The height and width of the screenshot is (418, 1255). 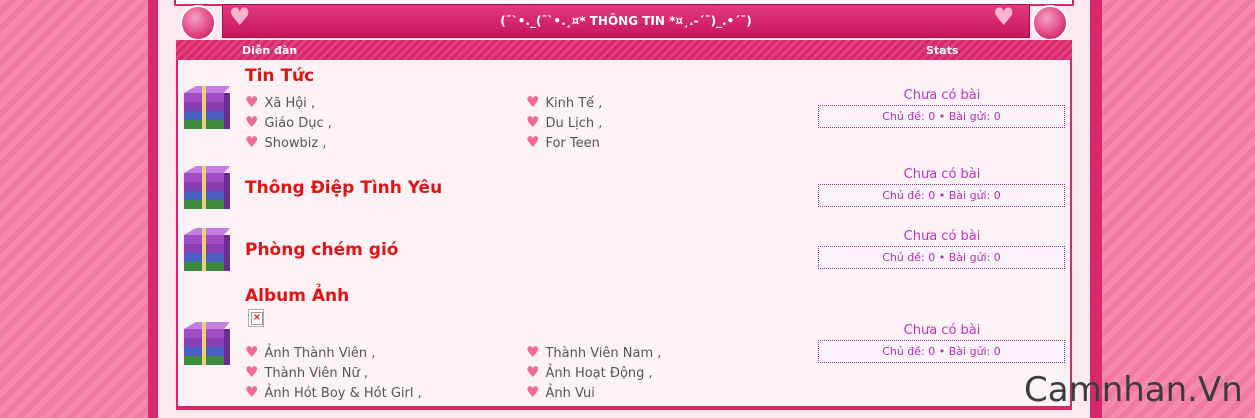 I want to click on subforum-link: ♥ Thành Viên Nam ,, so click(x=593, y=352).